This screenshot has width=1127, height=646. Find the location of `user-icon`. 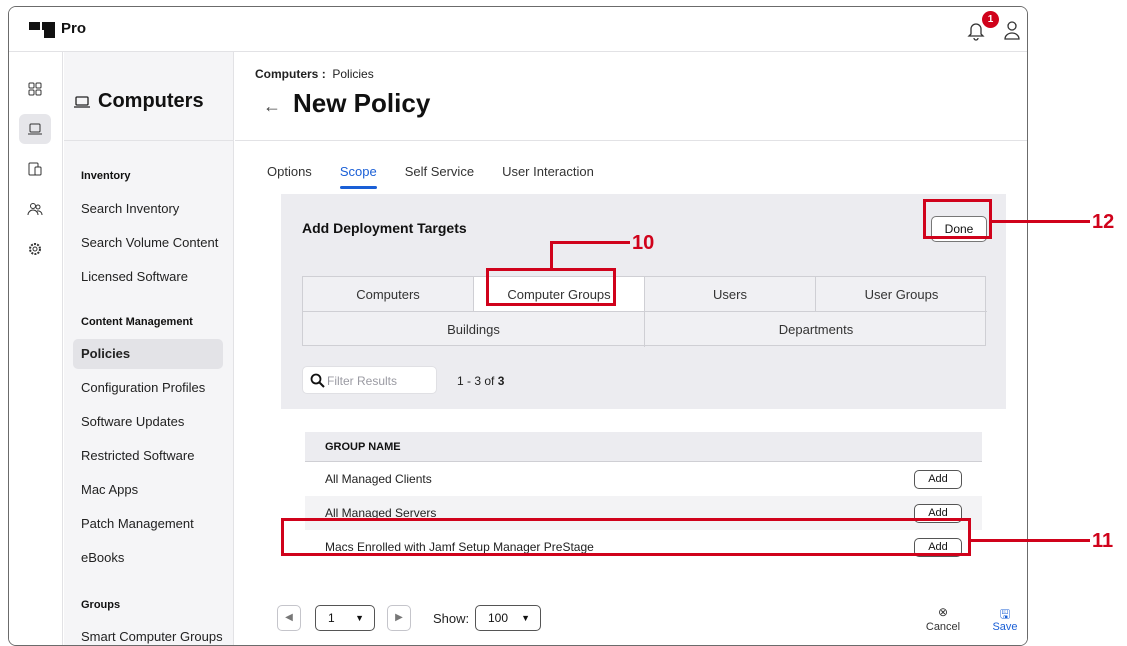

user-icon is located at coordinates (1012, 30).